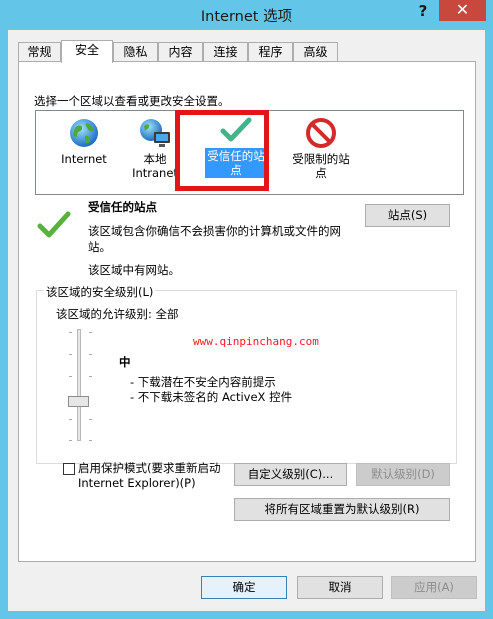 This screenshot has height=619, width=493. Describe the element at coordinates (79, 385) in the screenshot. I see `security-level-slider` at that location.